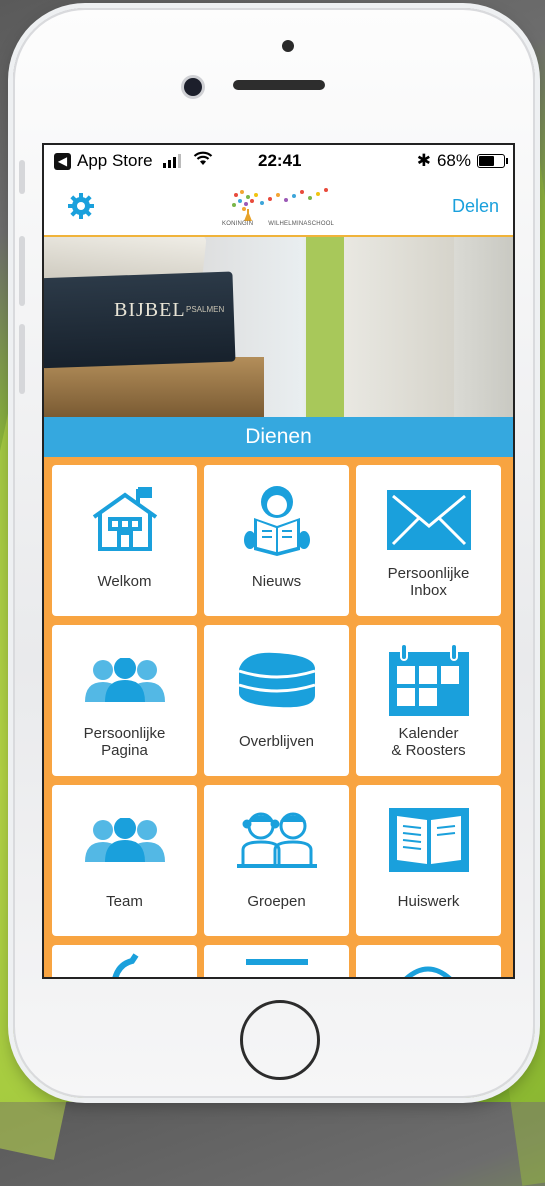 The width and height of the screenshot is (545, 1186). I want to click on logo-text-right: WILHELMINASCHOOL, so click(301, 224).